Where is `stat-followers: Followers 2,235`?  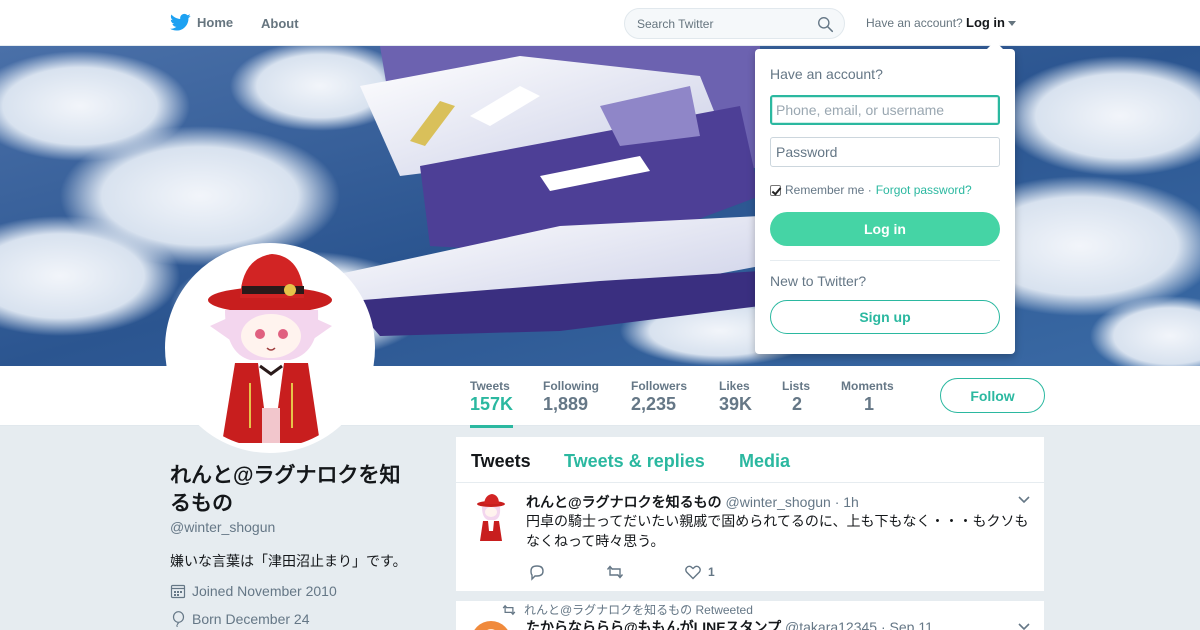
stat-followers: Followers 2,235 is located at coordinates (659, 397).